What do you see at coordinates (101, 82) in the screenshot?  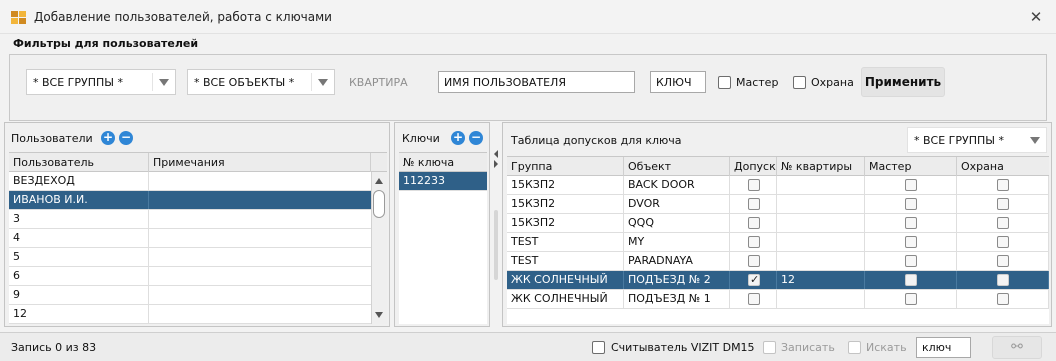 I see `groups-filter-select: * ВСЕ ГРУППЫ *` at bounding box center [101, 82].